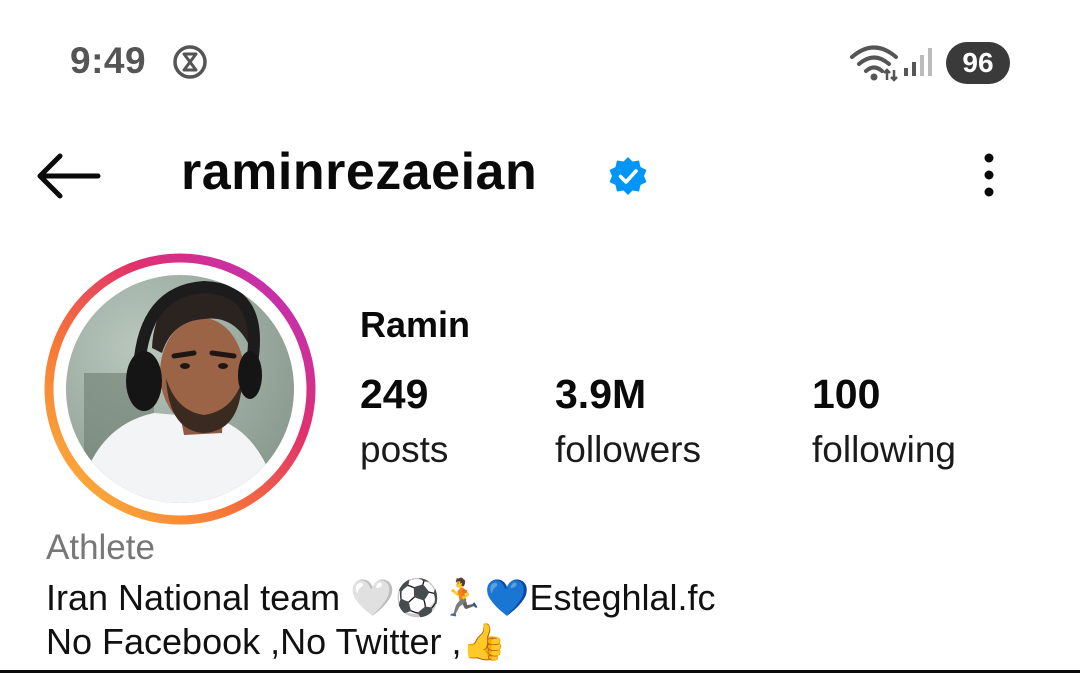 The image size is (1080, 673). I want to click on battery-indicator: 96, so click(978, 63).